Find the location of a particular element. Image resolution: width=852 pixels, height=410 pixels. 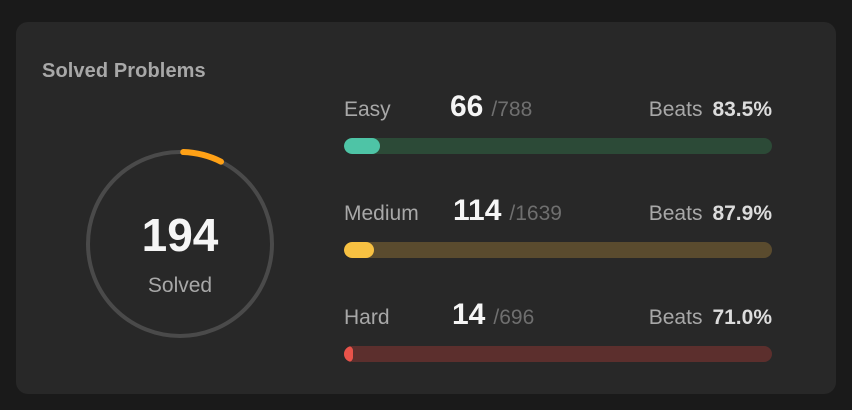

difficulty-name: Medium is located at coordinates (381, 213).